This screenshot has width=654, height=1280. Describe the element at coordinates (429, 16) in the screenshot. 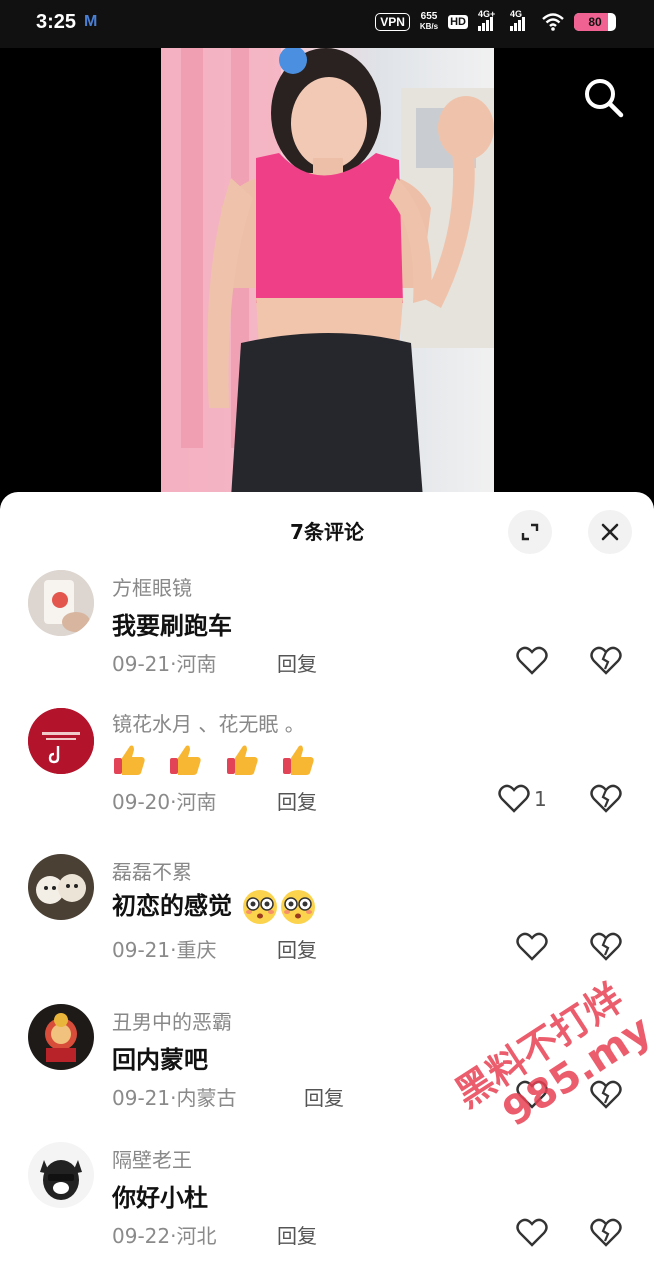

I see `network-speed-value: 655` at that location.